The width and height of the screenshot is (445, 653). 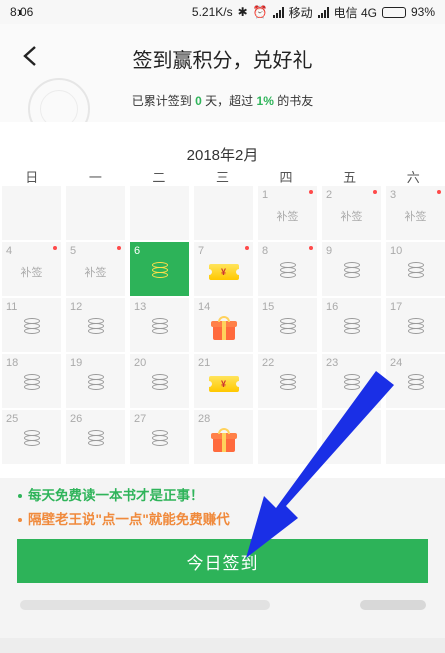 I want to click on calendar-day-16: 16, so click(x=351, y=325).